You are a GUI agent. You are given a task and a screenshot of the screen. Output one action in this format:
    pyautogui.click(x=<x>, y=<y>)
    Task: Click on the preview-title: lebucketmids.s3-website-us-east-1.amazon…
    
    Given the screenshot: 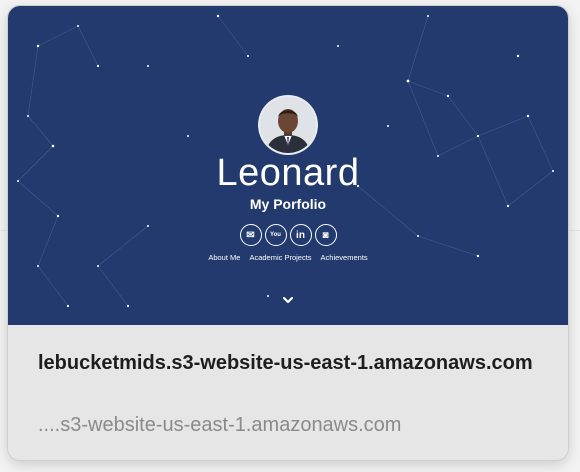 What is the action you would take?
    pyautogui.click(x=288, y=363)
    